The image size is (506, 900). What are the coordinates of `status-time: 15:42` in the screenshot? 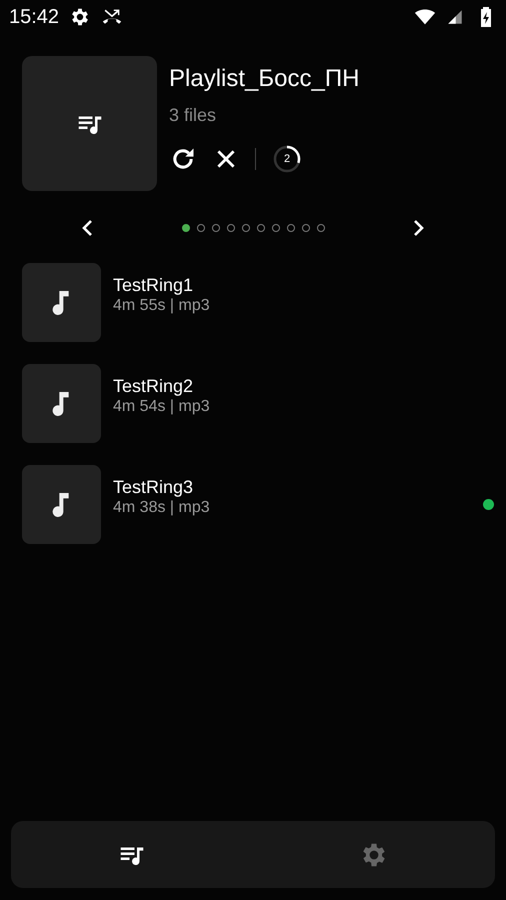 It's located at (34, 17).